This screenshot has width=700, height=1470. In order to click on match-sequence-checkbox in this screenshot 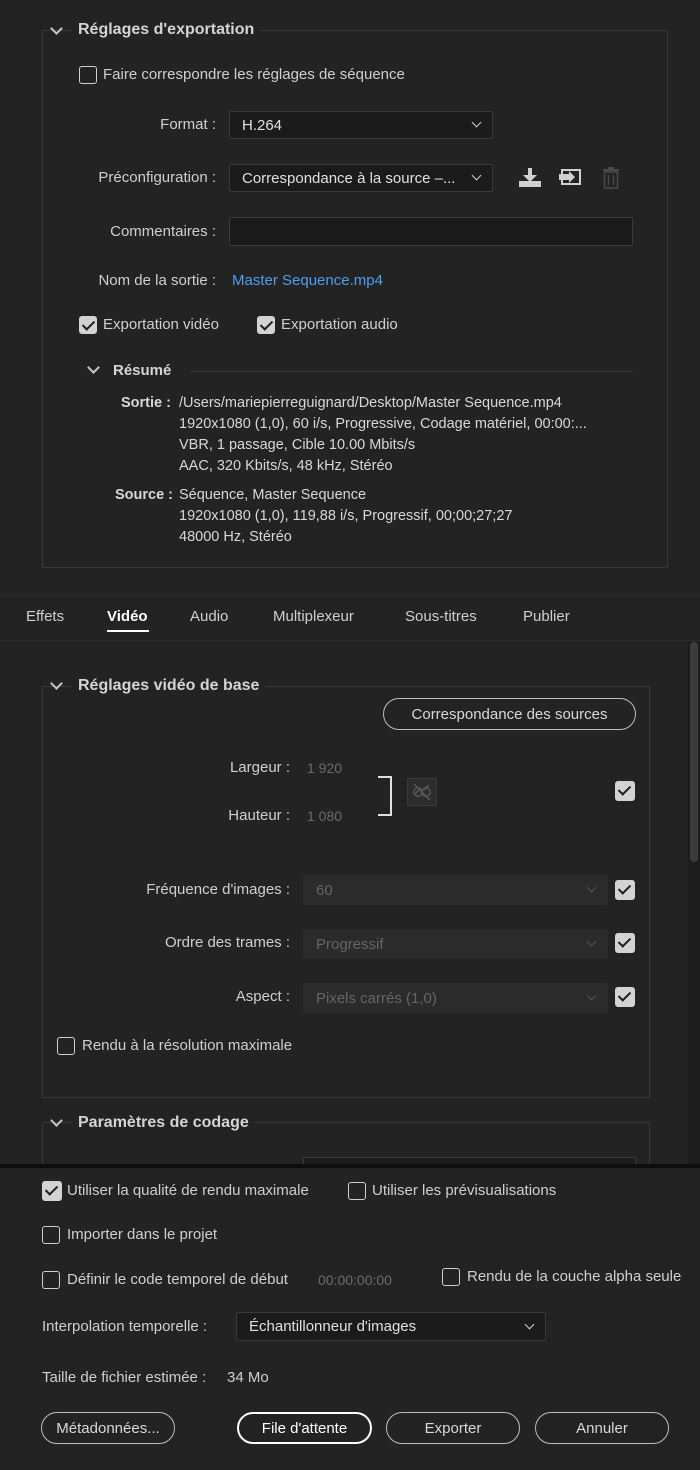, I will do `click(88, 75)`.